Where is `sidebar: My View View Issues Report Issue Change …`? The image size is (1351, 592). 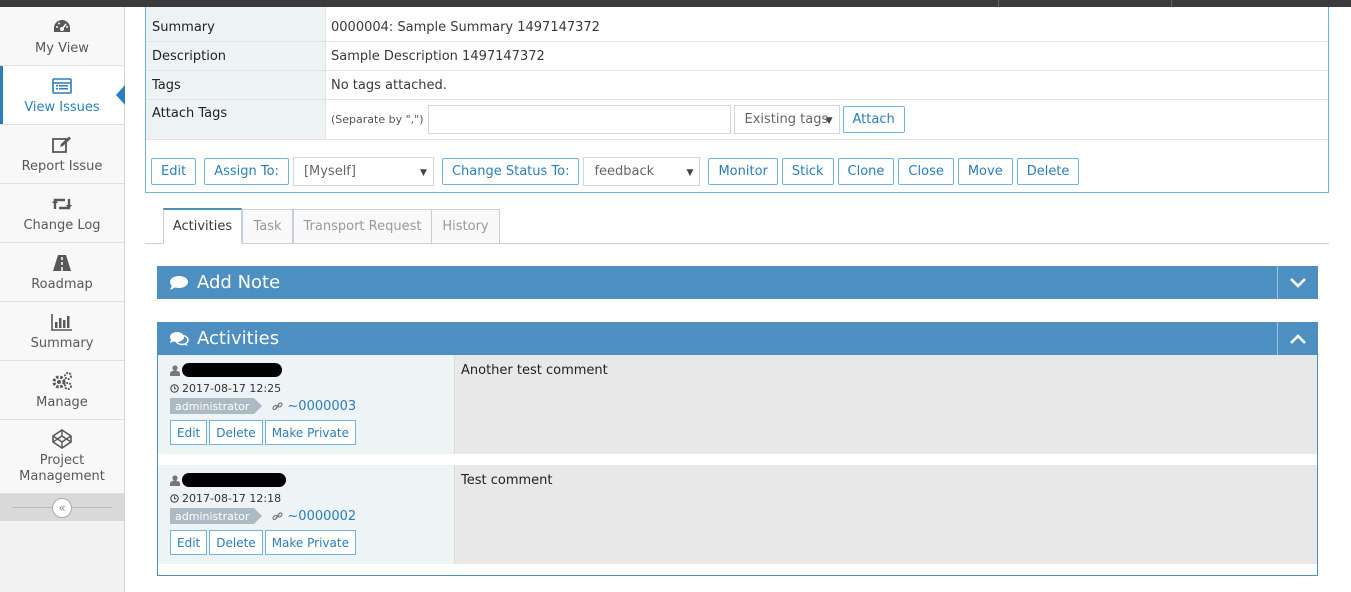
sidebar: My View View Issues Report Issue Change … is located at coordinates (62, 299).